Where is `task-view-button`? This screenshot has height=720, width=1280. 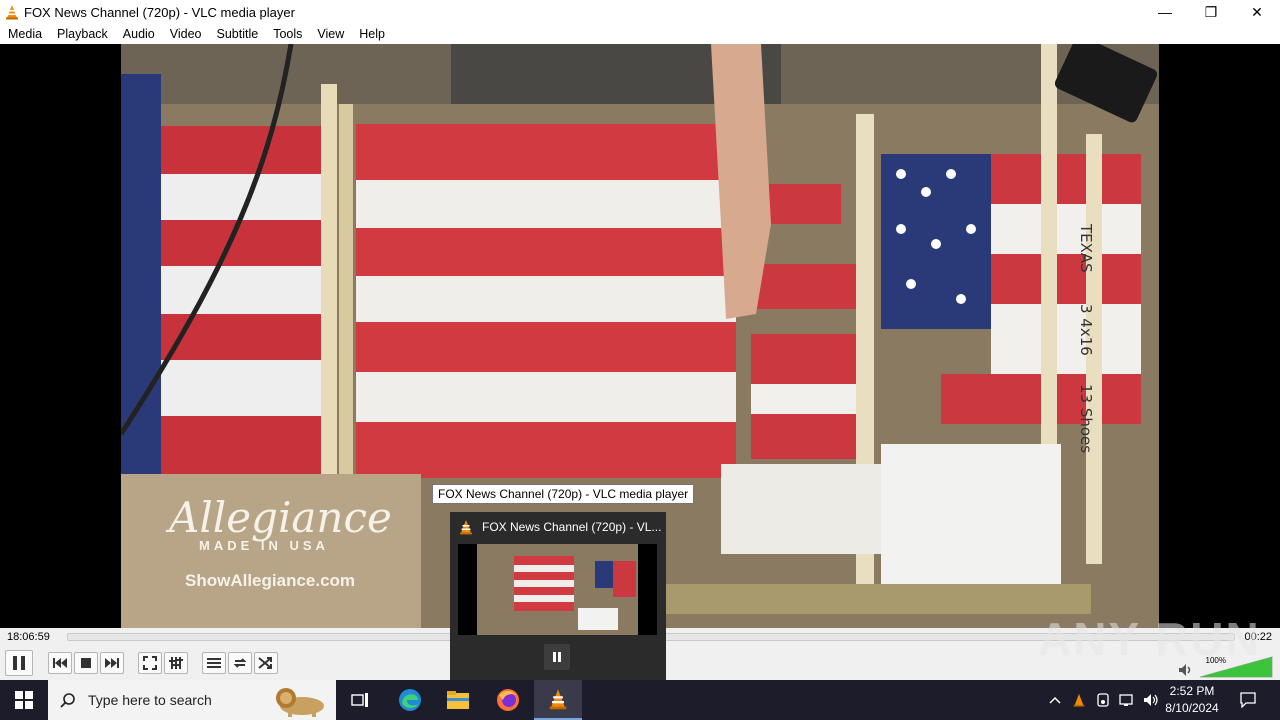
task-view-button is located at coordinates (360, 700).